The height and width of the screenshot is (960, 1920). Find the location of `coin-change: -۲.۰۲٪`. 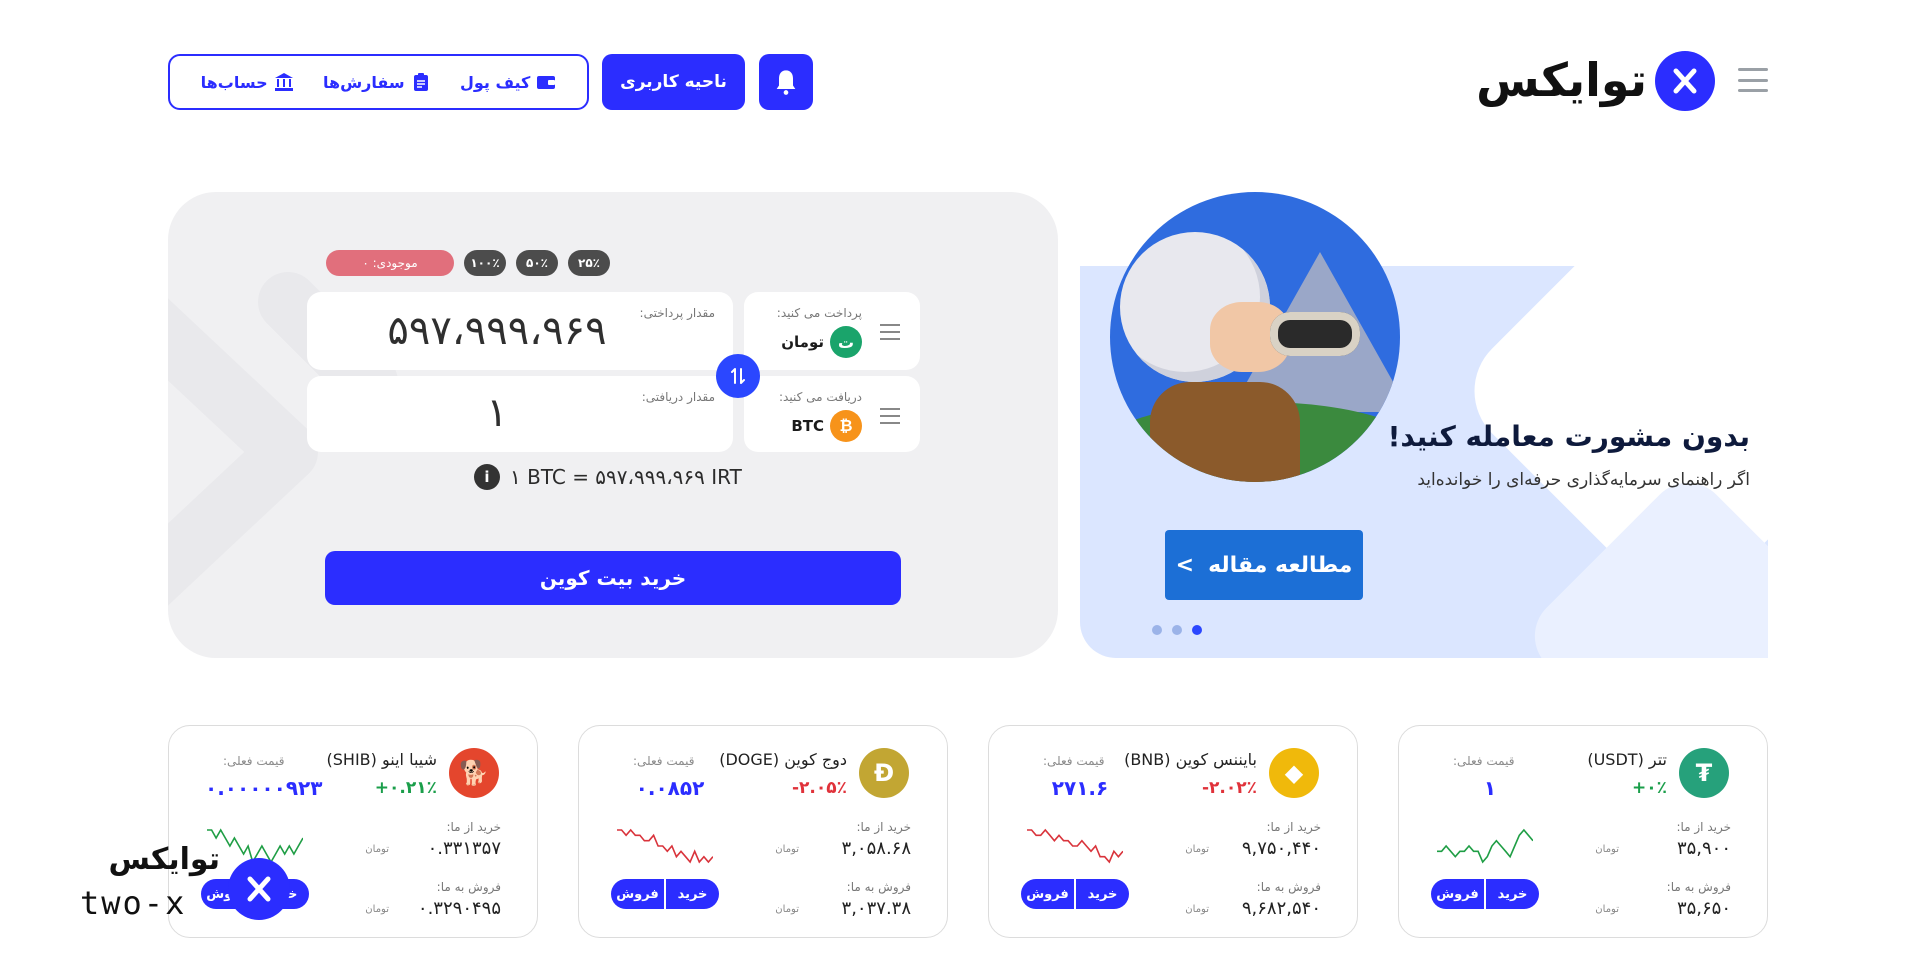

coin-change: -۲.۰۲٪ is located at coordinates (1229, 788).